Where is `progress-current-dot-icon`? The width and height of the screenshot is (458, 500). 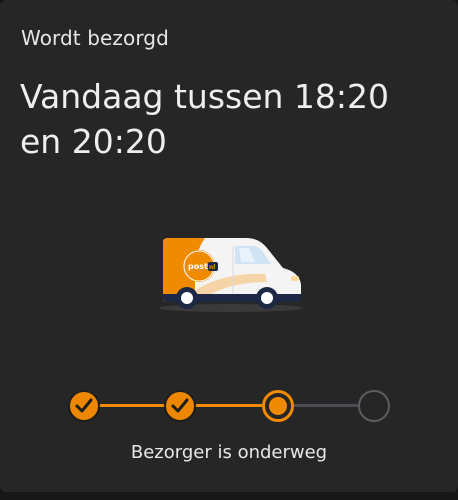 progress-current-dot-icon is located at coordinates (278, 406).